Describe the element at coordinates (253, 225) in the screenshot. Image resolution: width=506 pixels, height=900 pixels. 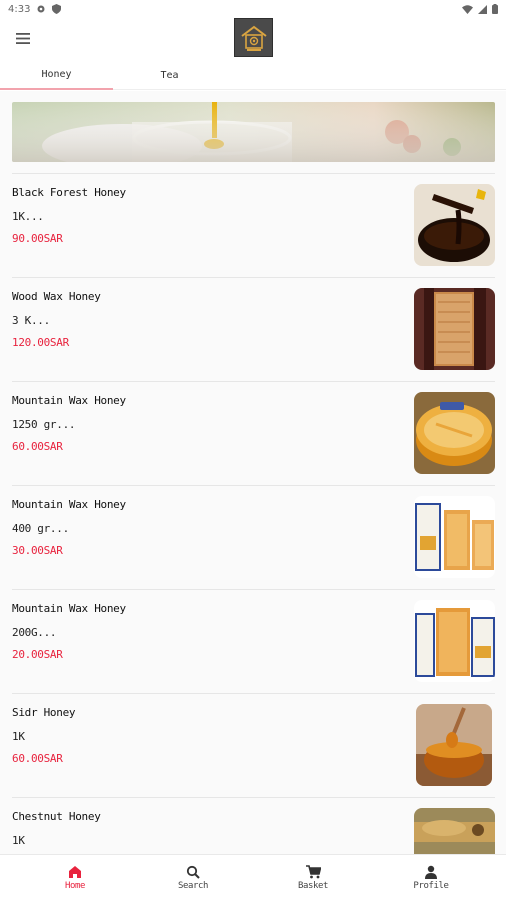
I see `product-row: Black Forest Honey 1K... 90.00SAR` at that location.